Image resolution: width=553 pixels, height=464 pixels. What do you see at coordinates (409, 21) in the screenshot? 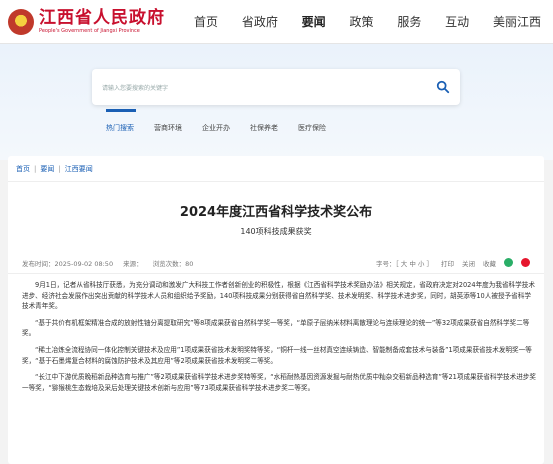
I see `nav-service: 服务` at bounding box center [409, 21].